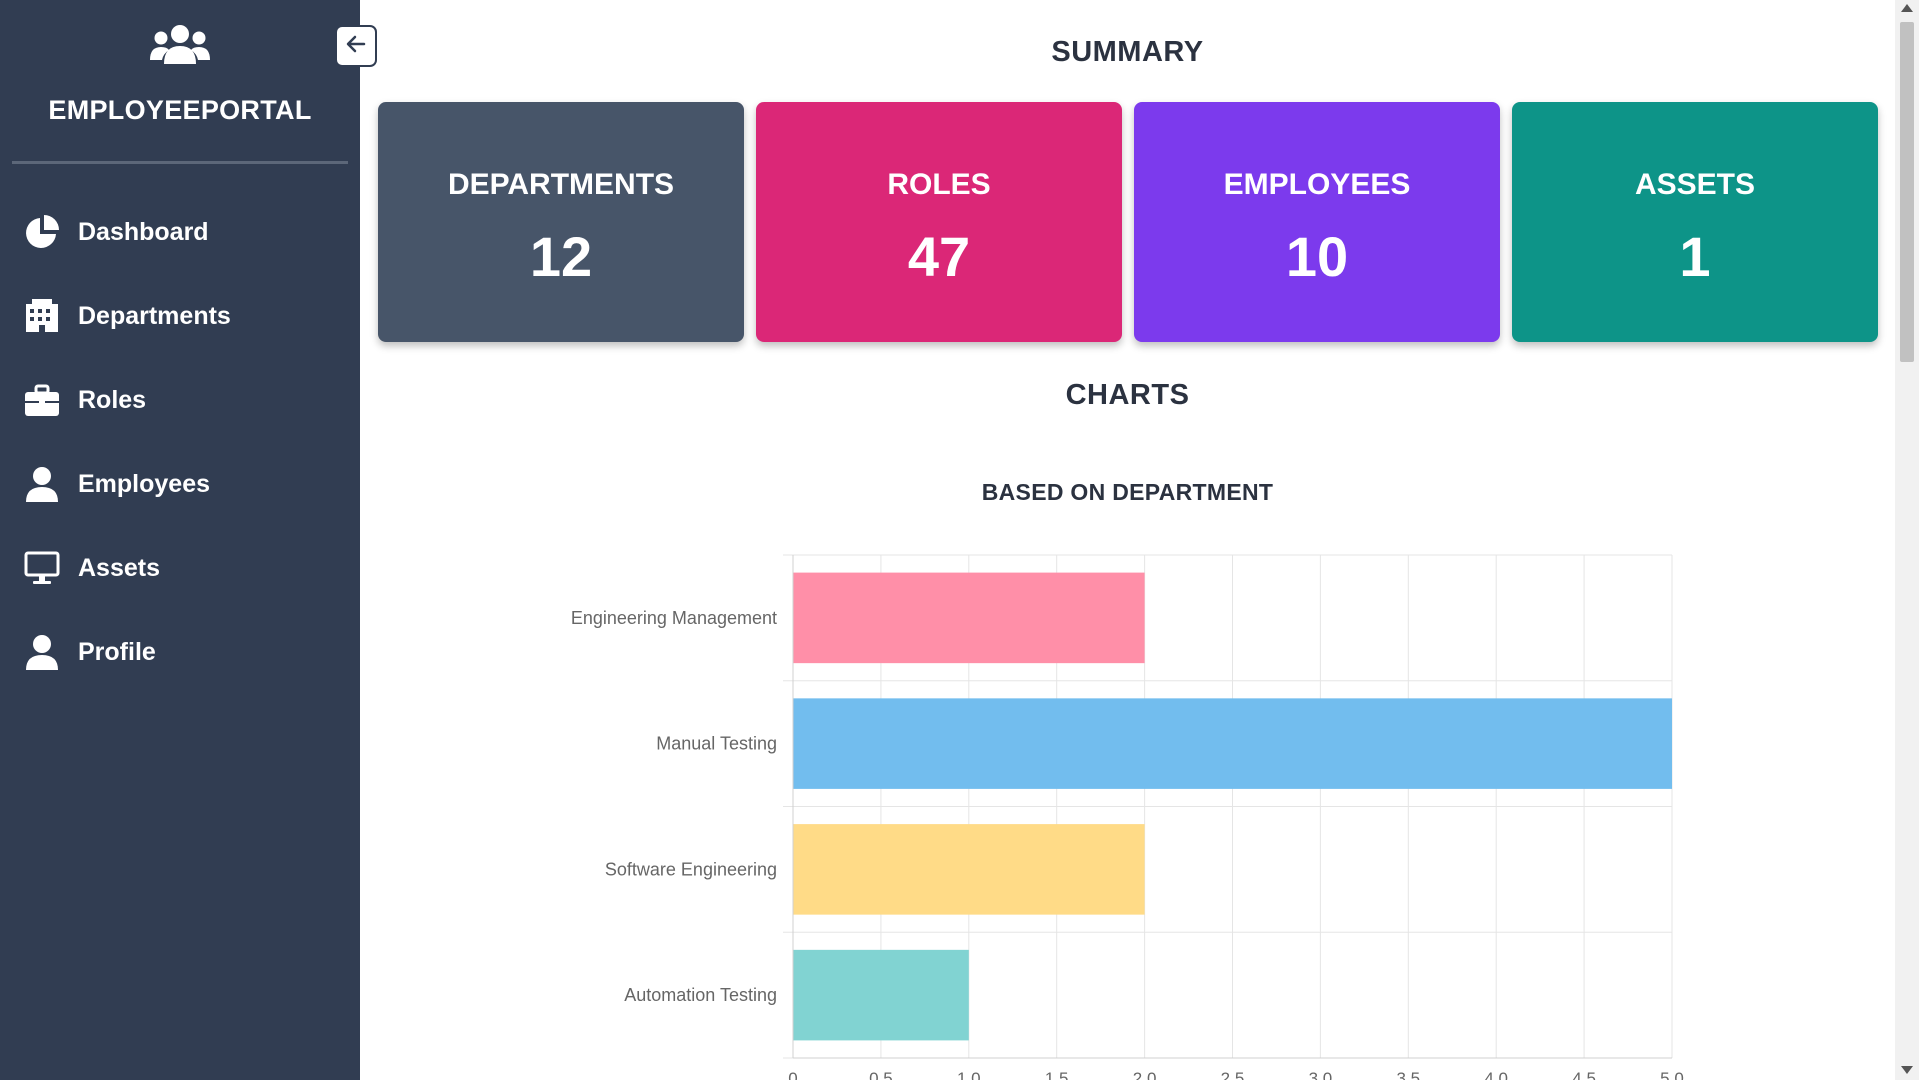 This screenshot has height=1080, width=1919. I want to click on scroll-up-arrow-icon, so click(1907, 8).